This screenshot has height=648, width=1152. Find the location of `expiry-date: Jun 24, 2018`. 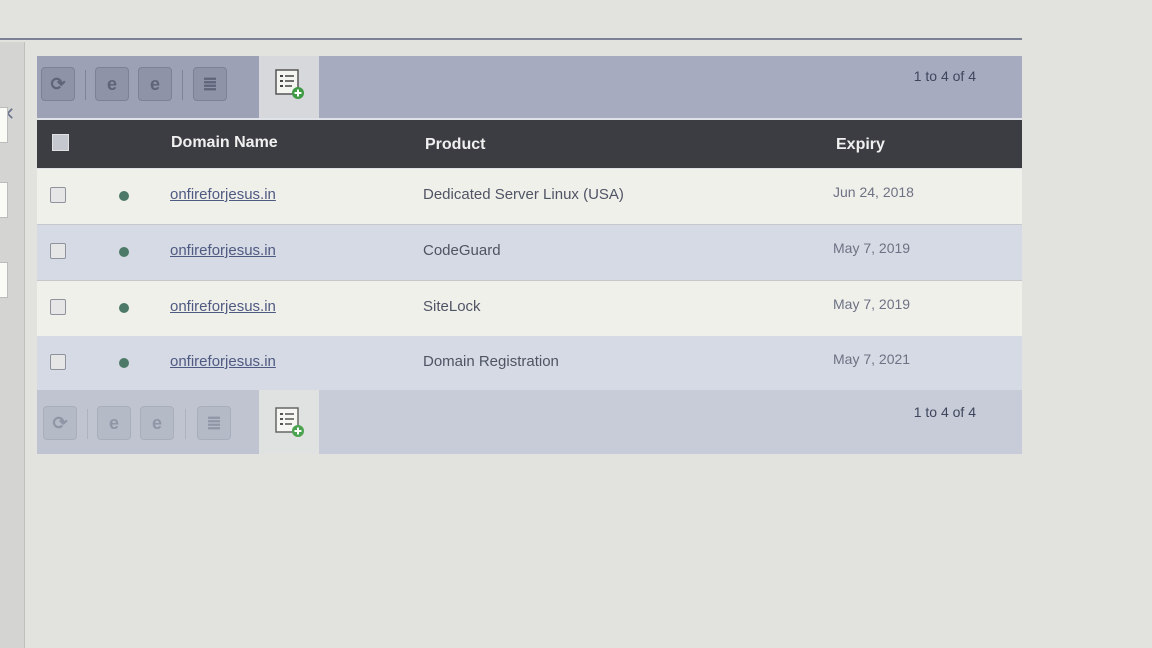

expiry-date: Jun 24, 2018 is located at coordinates (873, 192).